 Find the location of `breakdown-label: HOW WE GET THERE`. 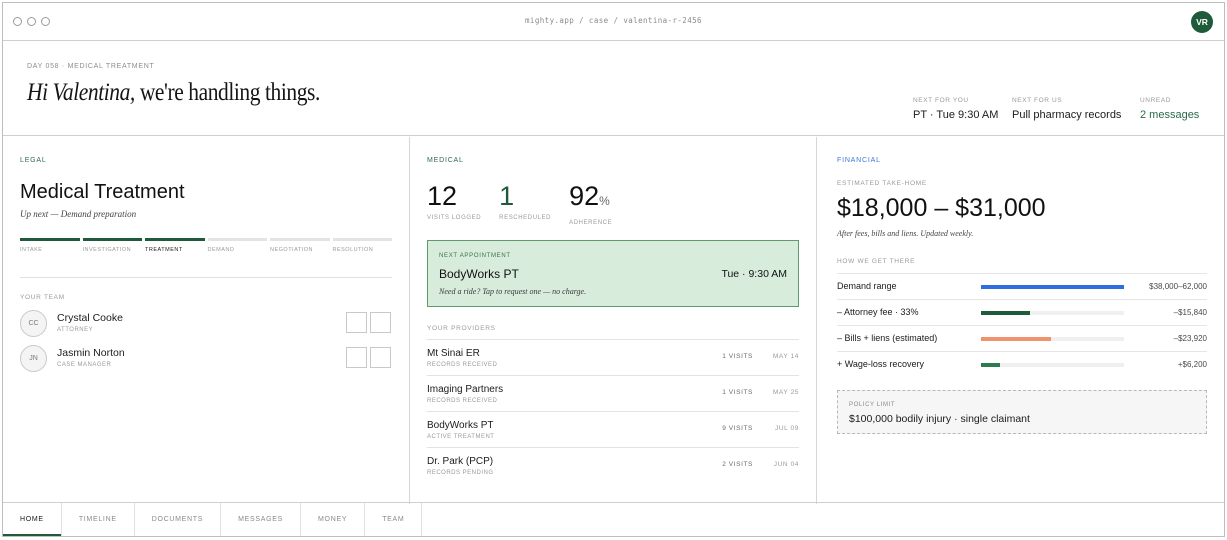

breakdown-label: HOW WE GET THERE is located at coordinates (876, 261).